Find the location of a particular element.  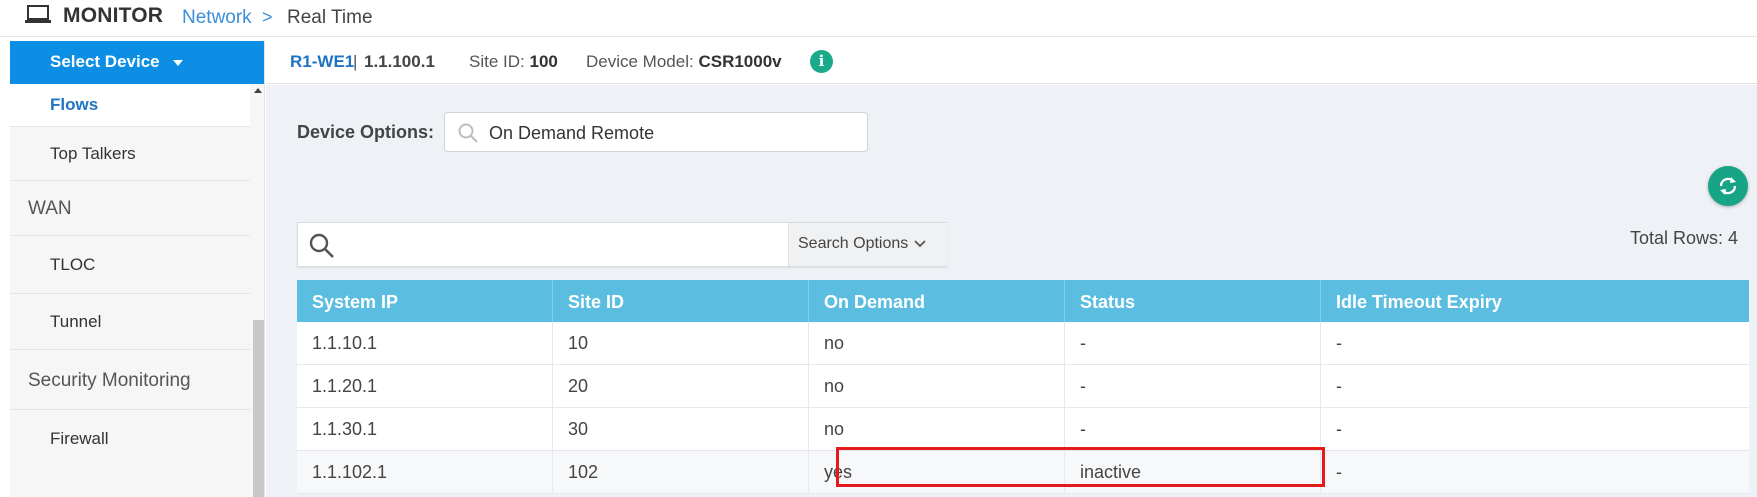

sidebar-section-security-monitoring: Security Monitoring is located at coordinates (130, 380).